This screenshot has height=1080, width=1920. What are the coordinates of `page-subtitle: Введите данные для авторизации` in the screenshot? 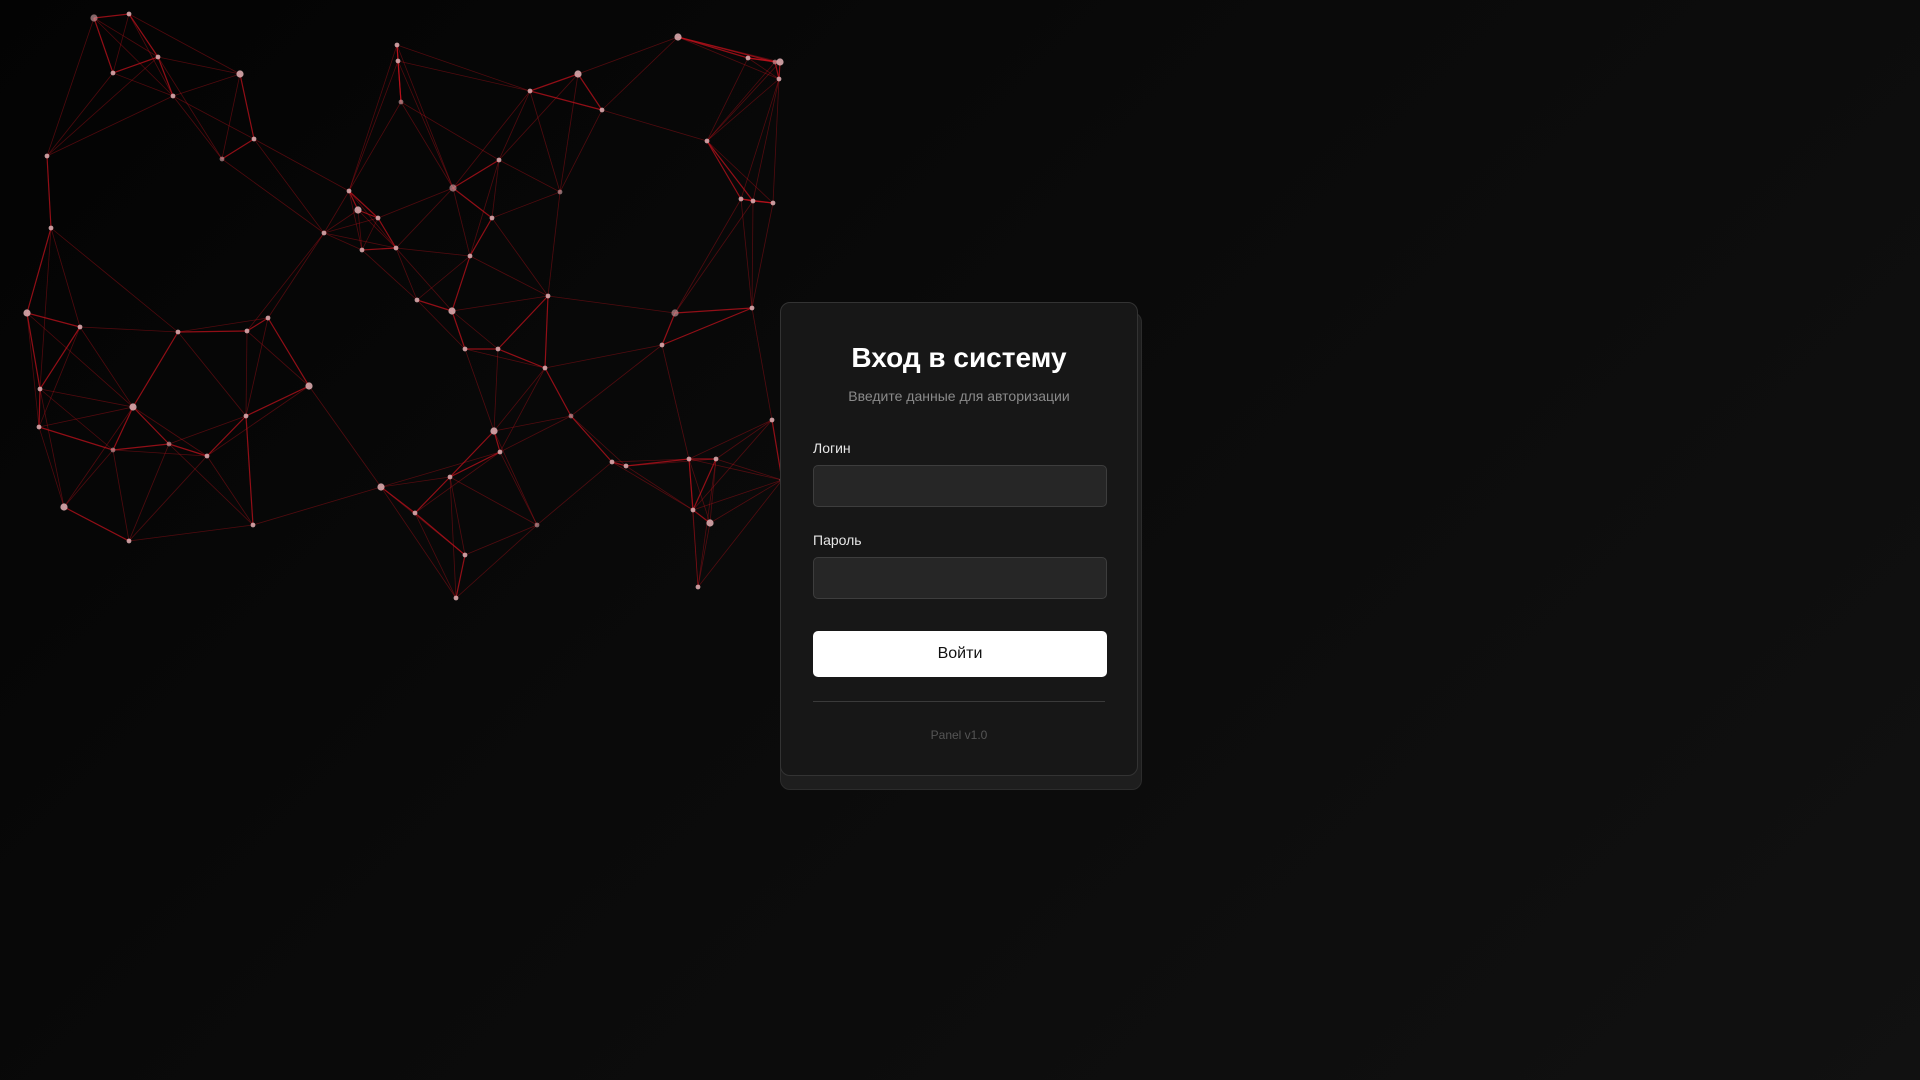 It's located at (959, 396).